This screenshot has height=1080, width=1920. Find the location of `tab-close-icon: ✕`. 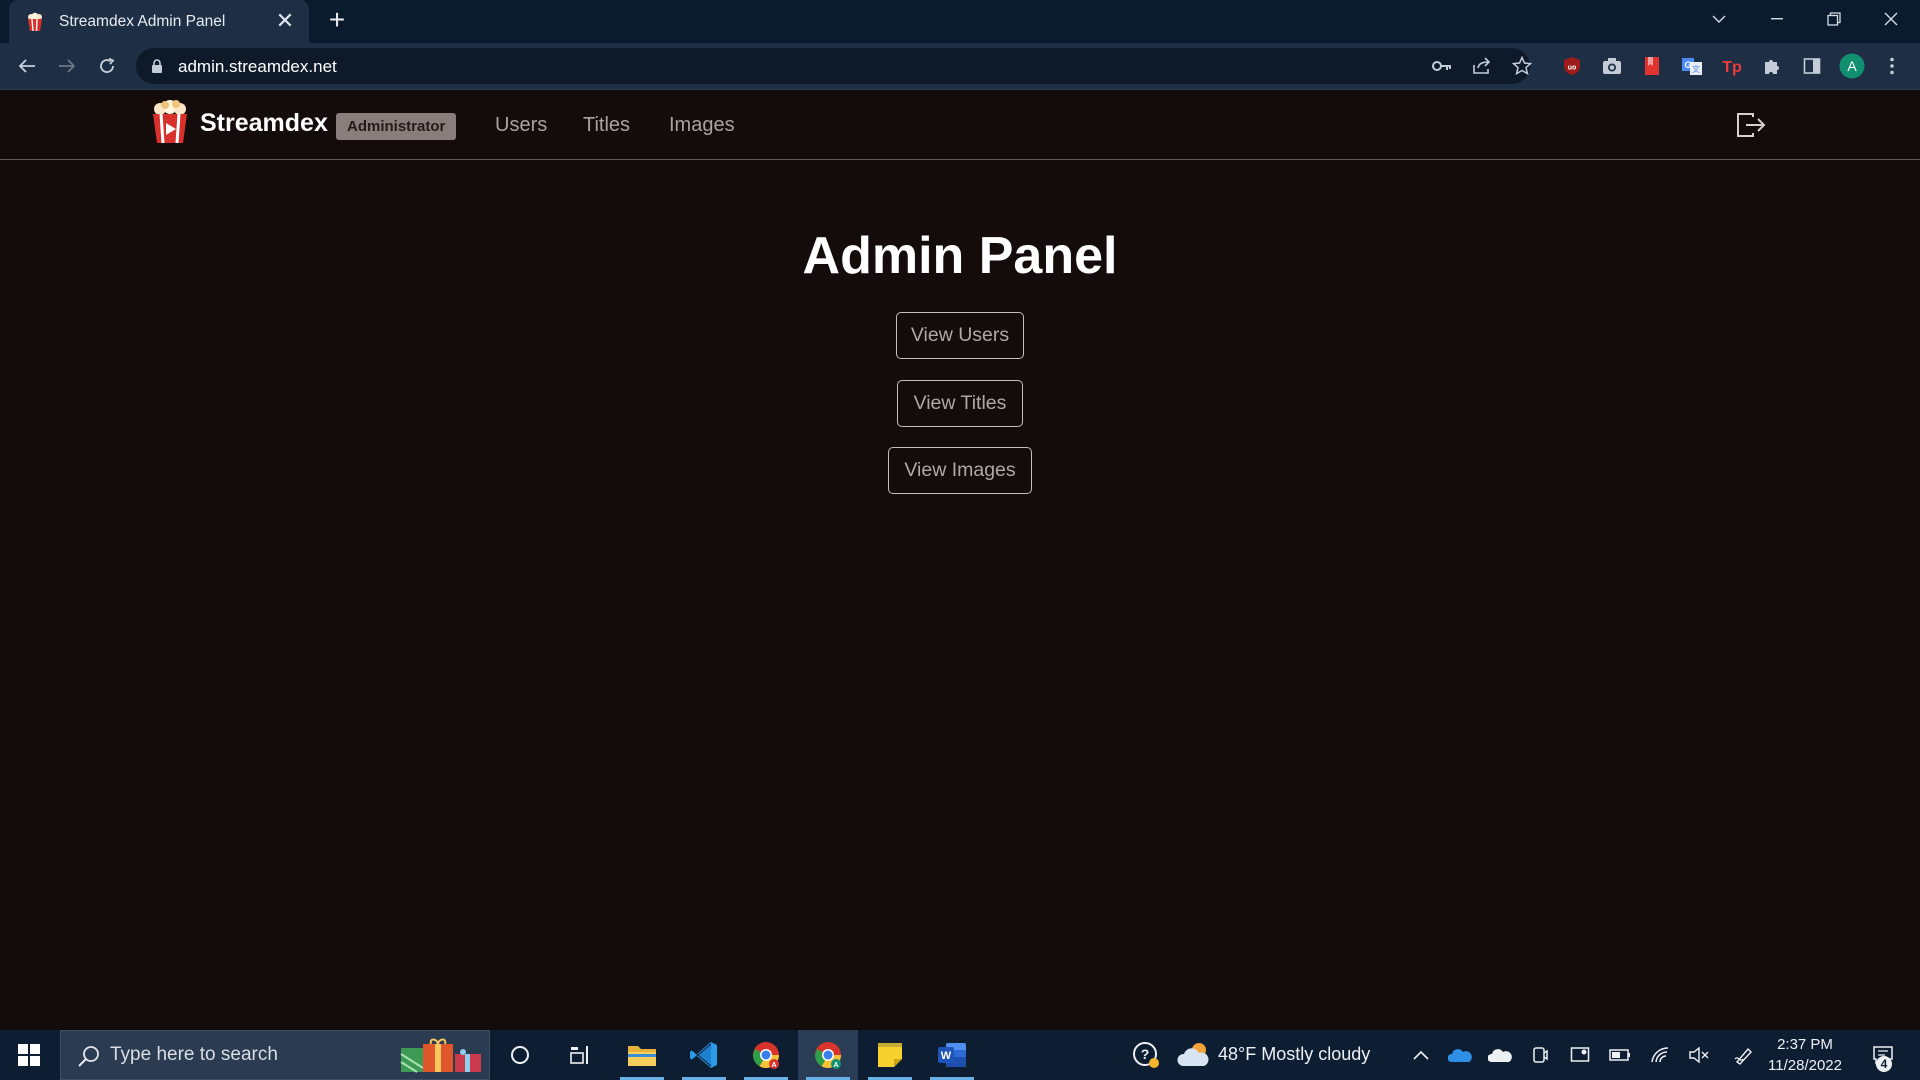

tab-close-icon: ✕ is located at coordinates (285, 21).